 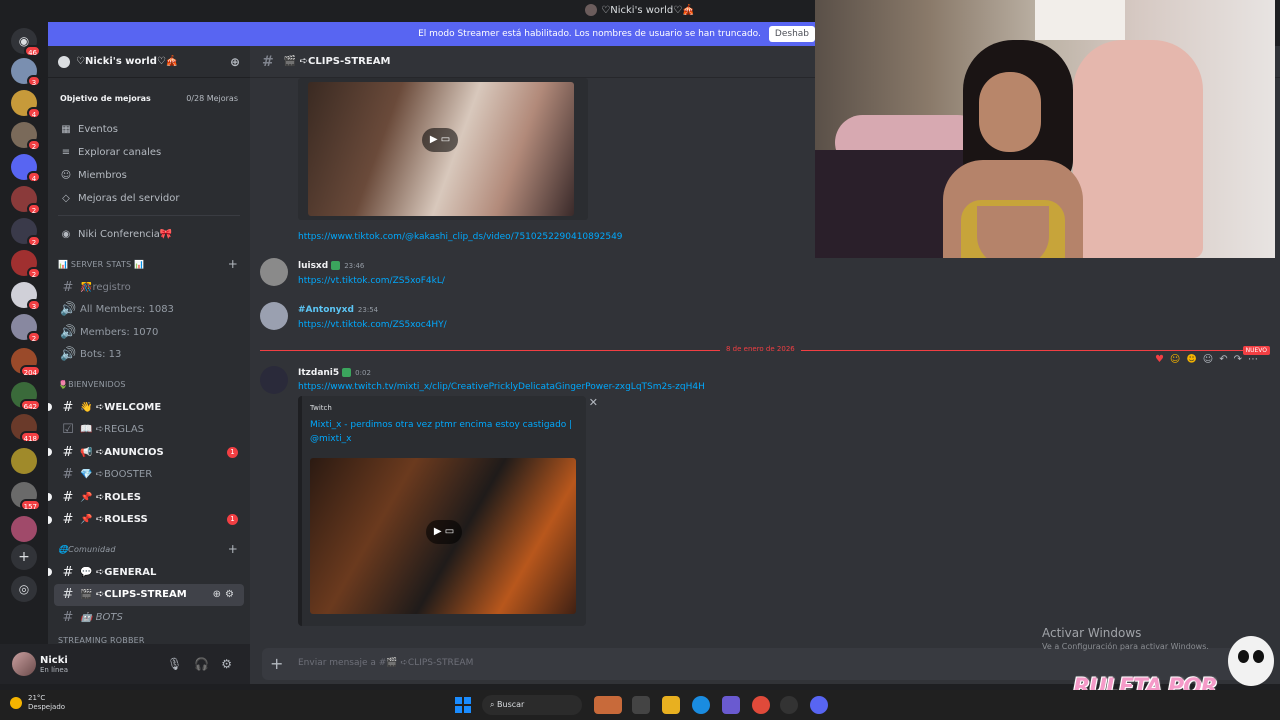 I want to click on channel-reglas: ☑ 📖 ➪REGLAS, so click(x=149, y=430).